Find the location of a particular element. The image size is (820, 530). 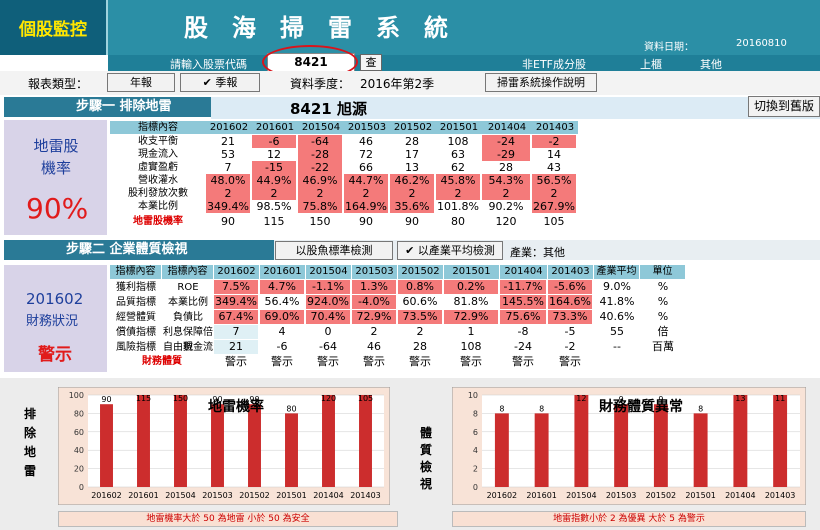

table-cell: 164.6% is located at coordinates (570, 302).